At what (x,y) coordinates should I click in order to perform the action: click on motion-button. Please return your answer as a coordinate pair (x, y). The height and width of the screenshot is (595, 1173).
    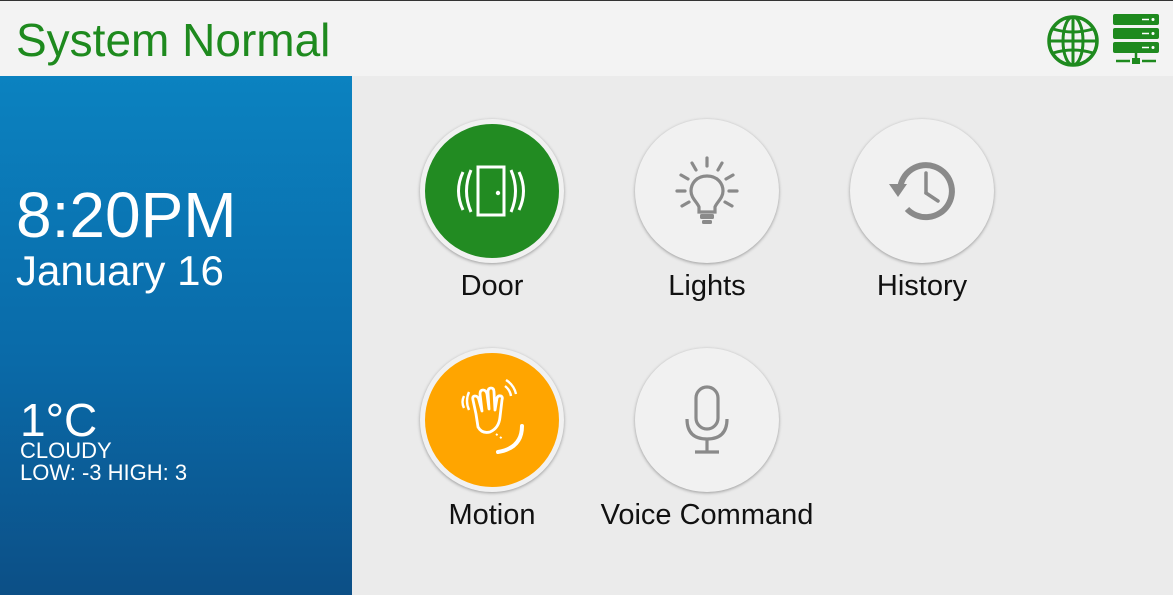
    Looking at the image, I should click on (492, 420).